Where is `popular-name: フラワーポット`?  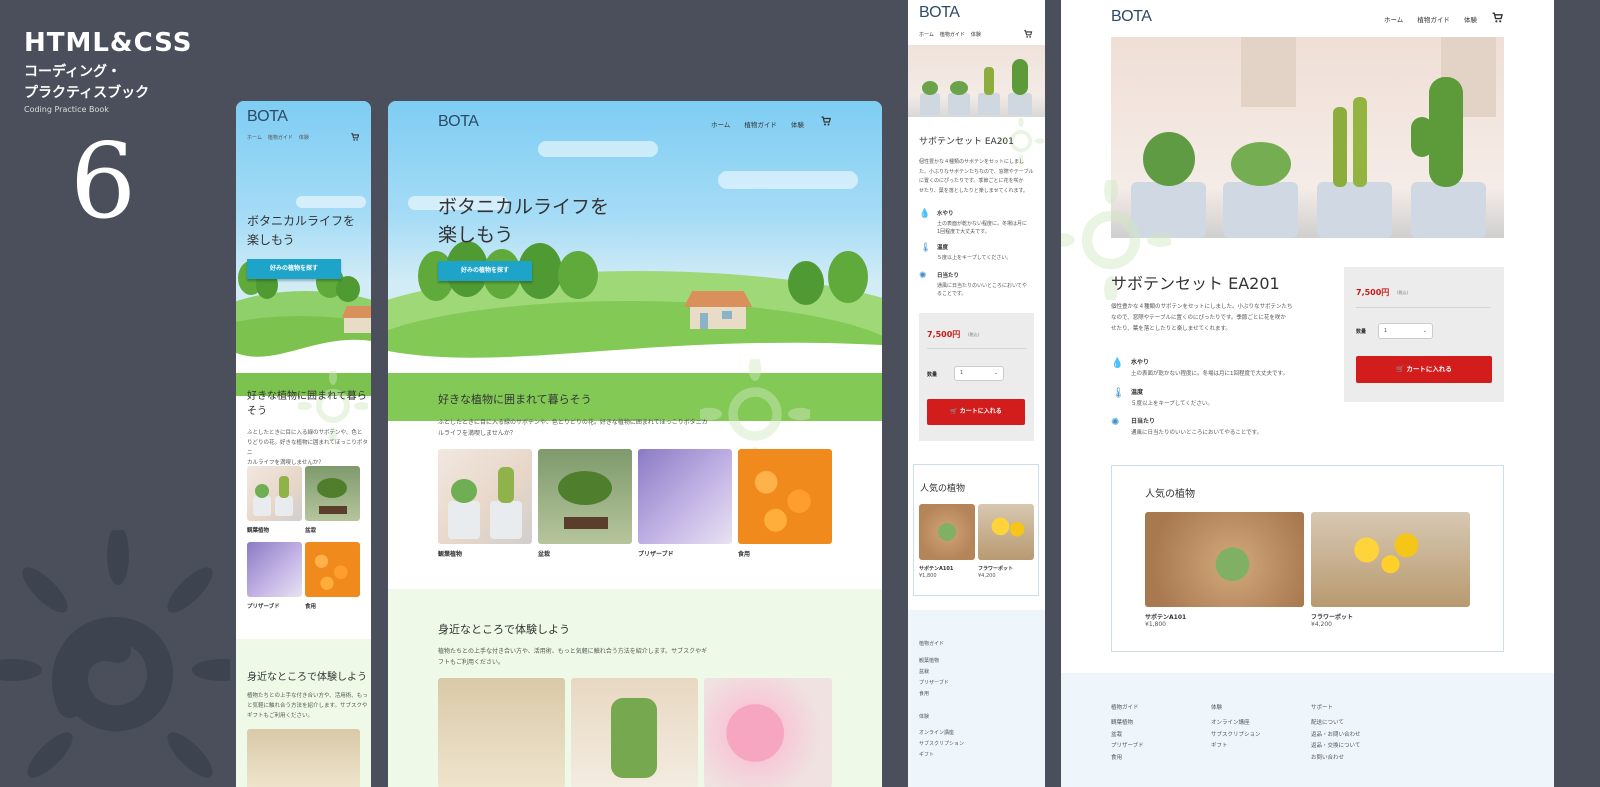
popular-name: フラワーポット is located at coordinates (1332, 617).